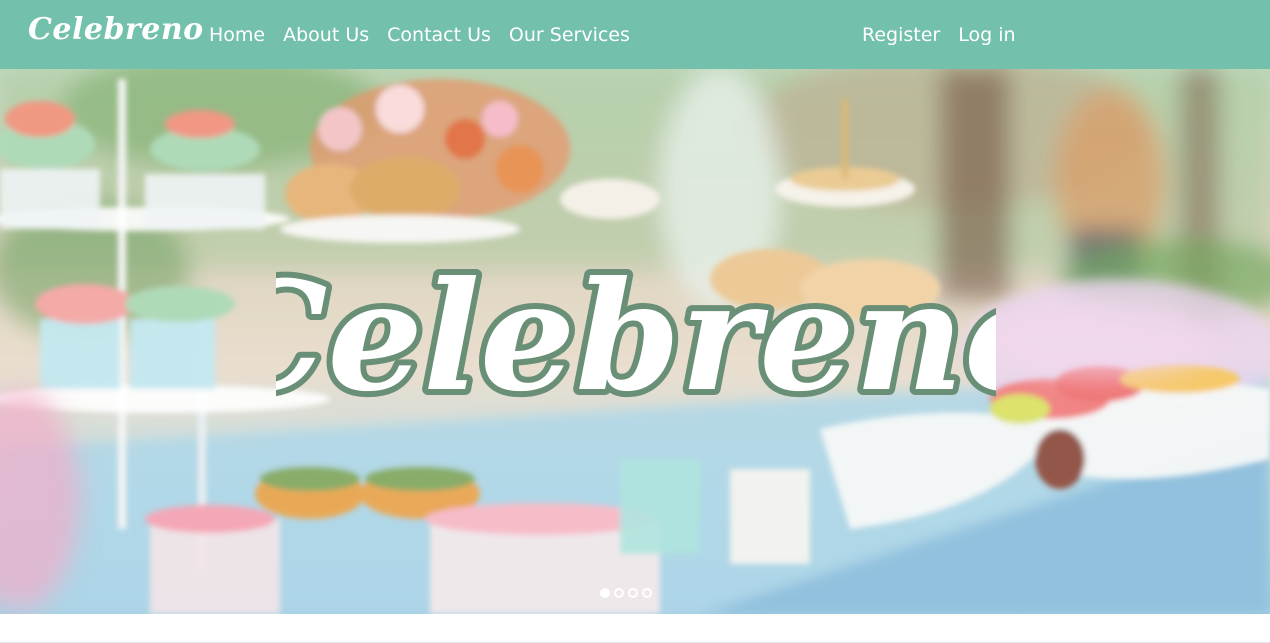  Describe the element at coordinates (116, 29) in the screenshot. I see `brand-logo-link: Celebreno` at that location.